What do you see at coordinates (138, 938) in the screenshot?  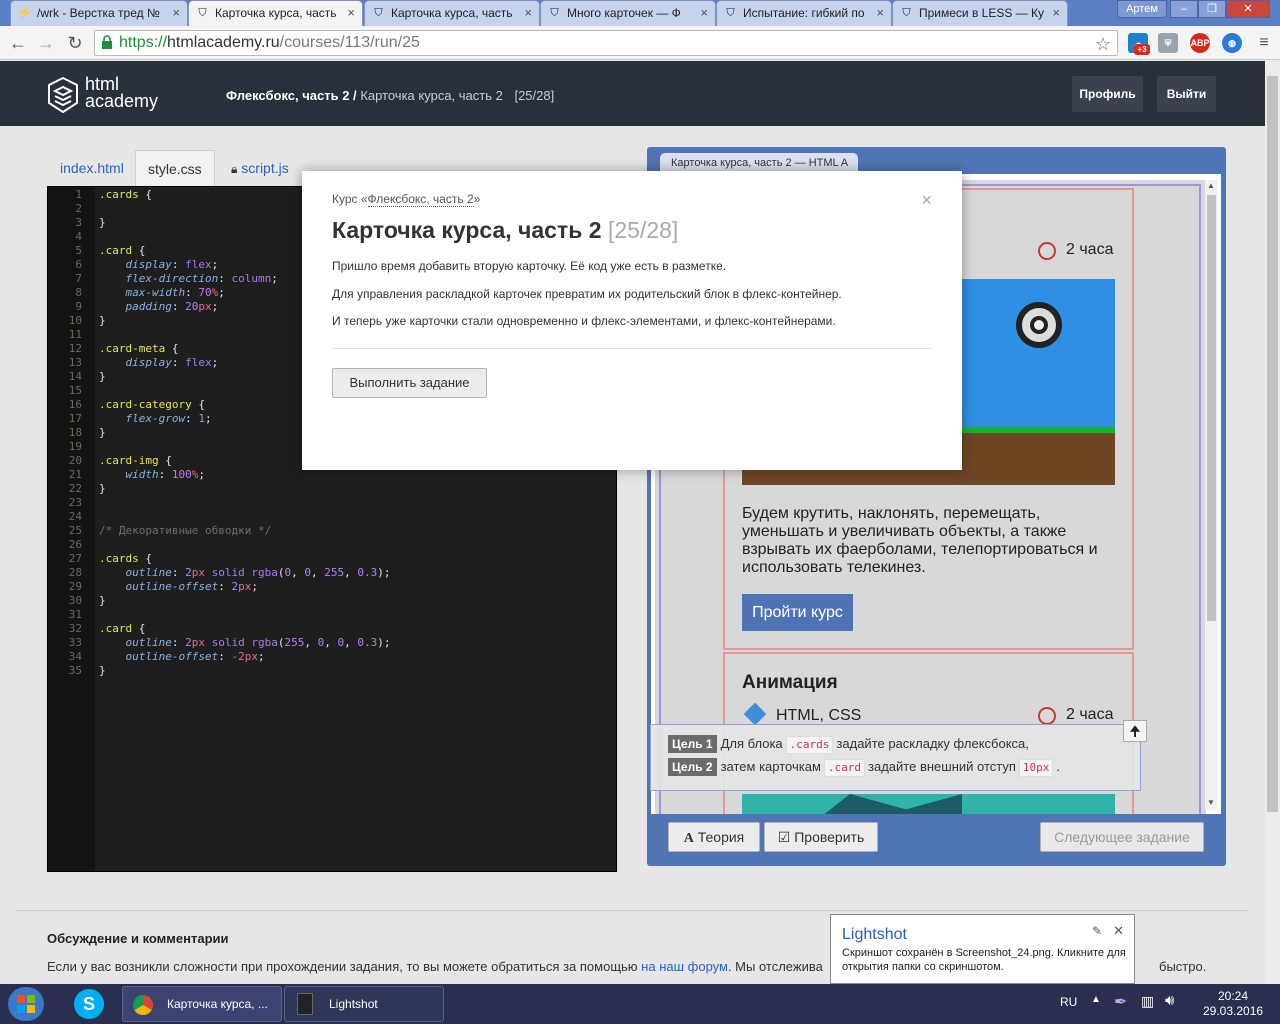 I see `comments-heading: Обсуждение и комментарии` at bounding box center [138, 938].